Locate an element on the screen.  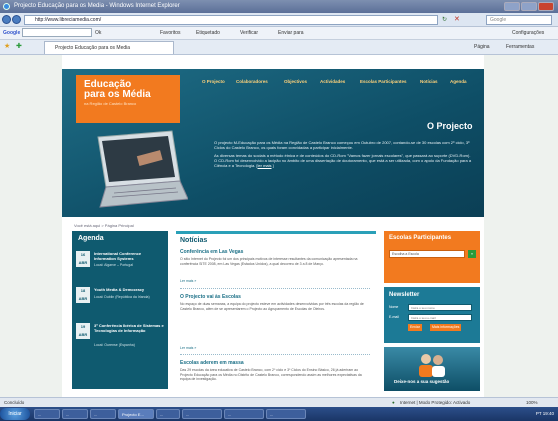
newsletter-info-button: Mais informações is located at coordinates (446, 327).